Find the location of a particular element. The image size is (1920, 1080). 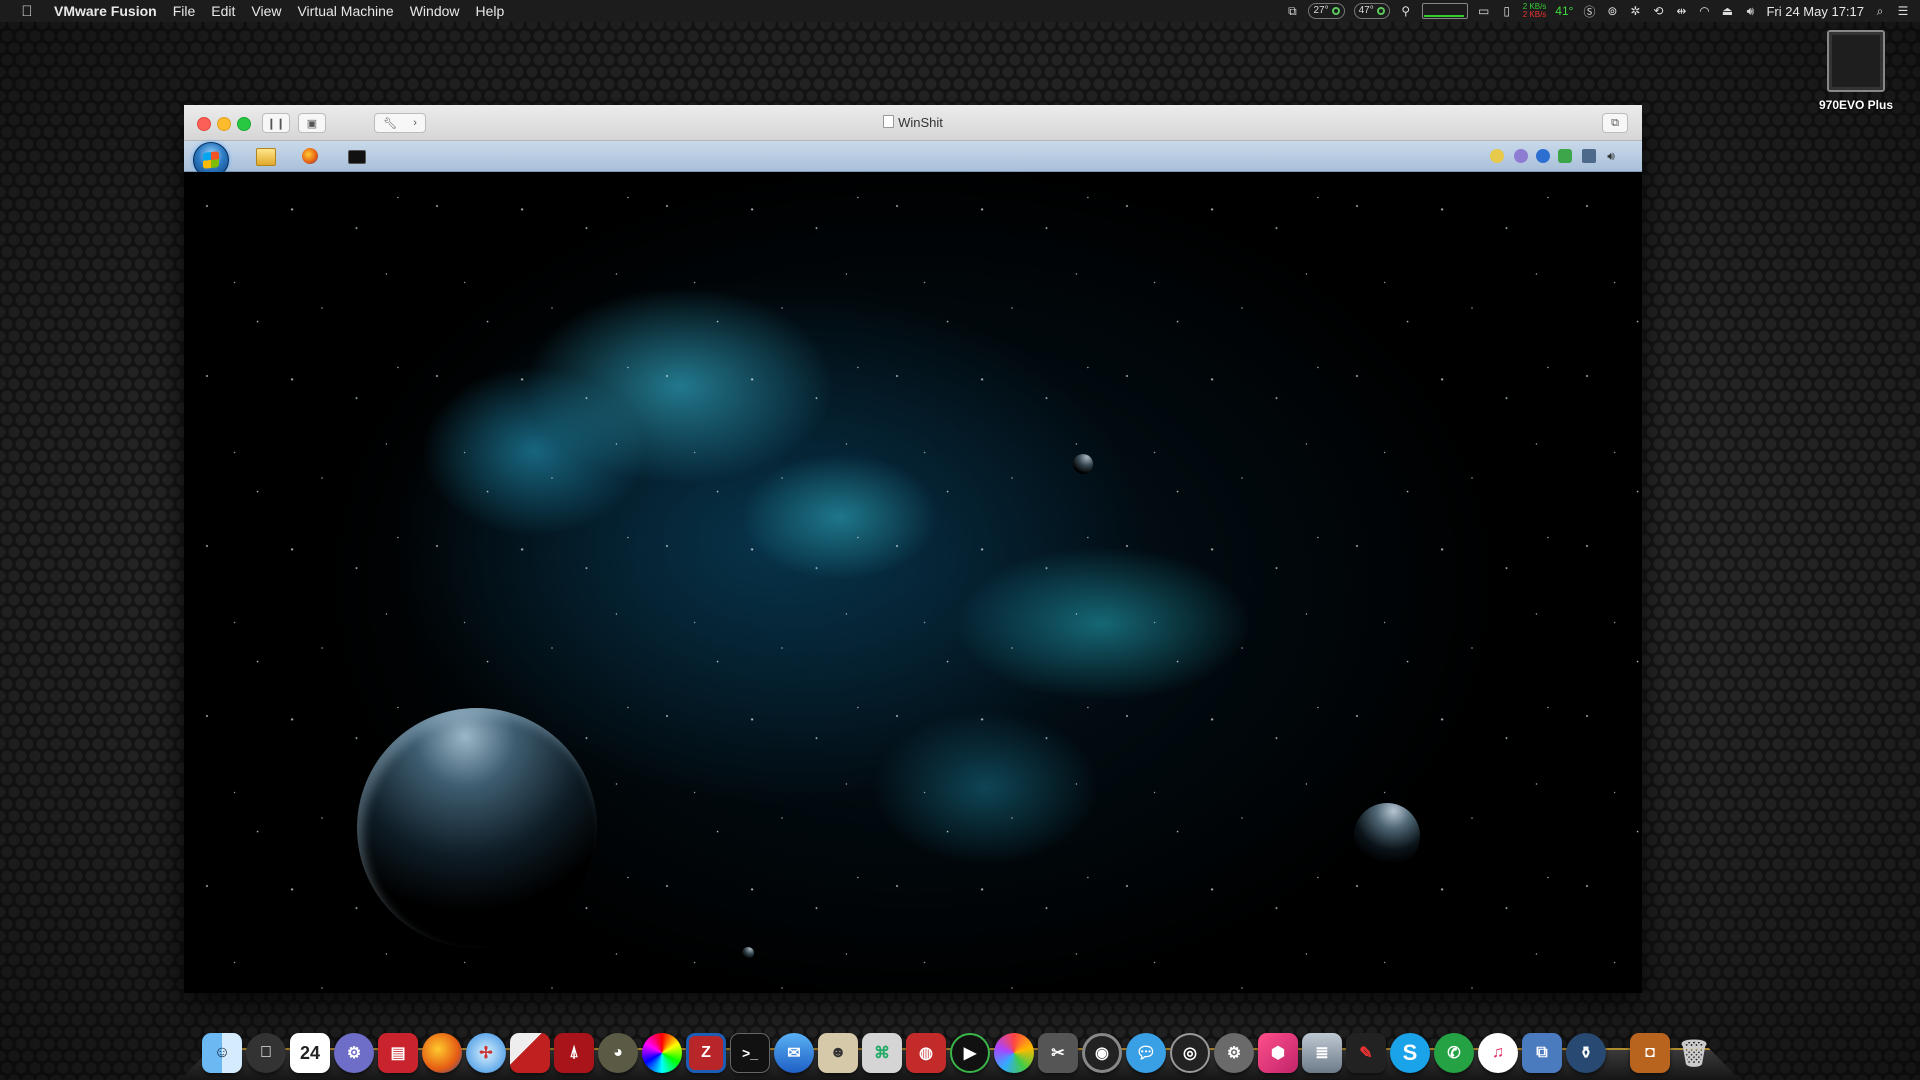

menu-virtual-machine: Virtual Machine is located at coordinates (345, 11).